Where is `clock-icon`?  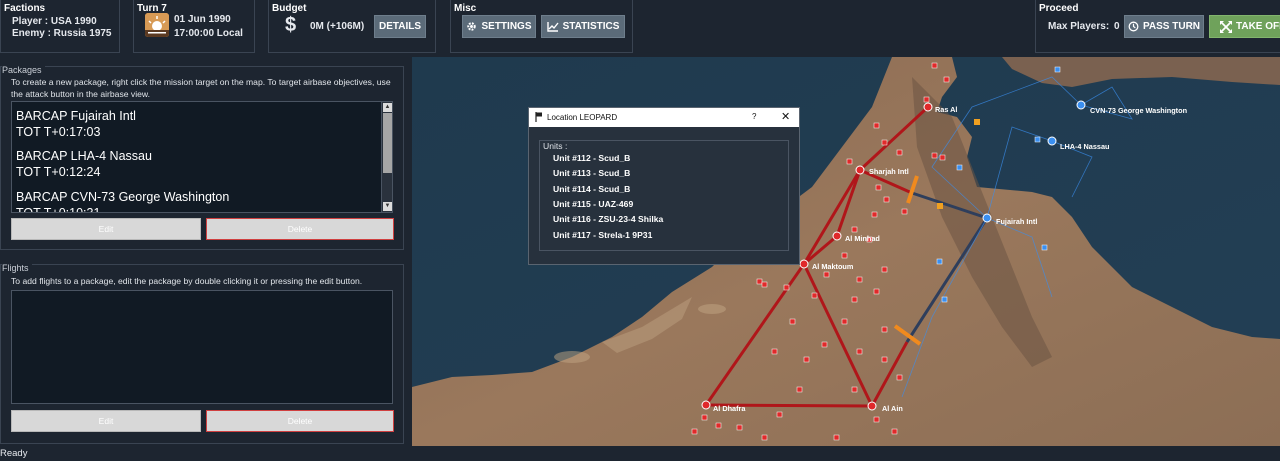 clock-icon is located at coordinates (1133, 26).